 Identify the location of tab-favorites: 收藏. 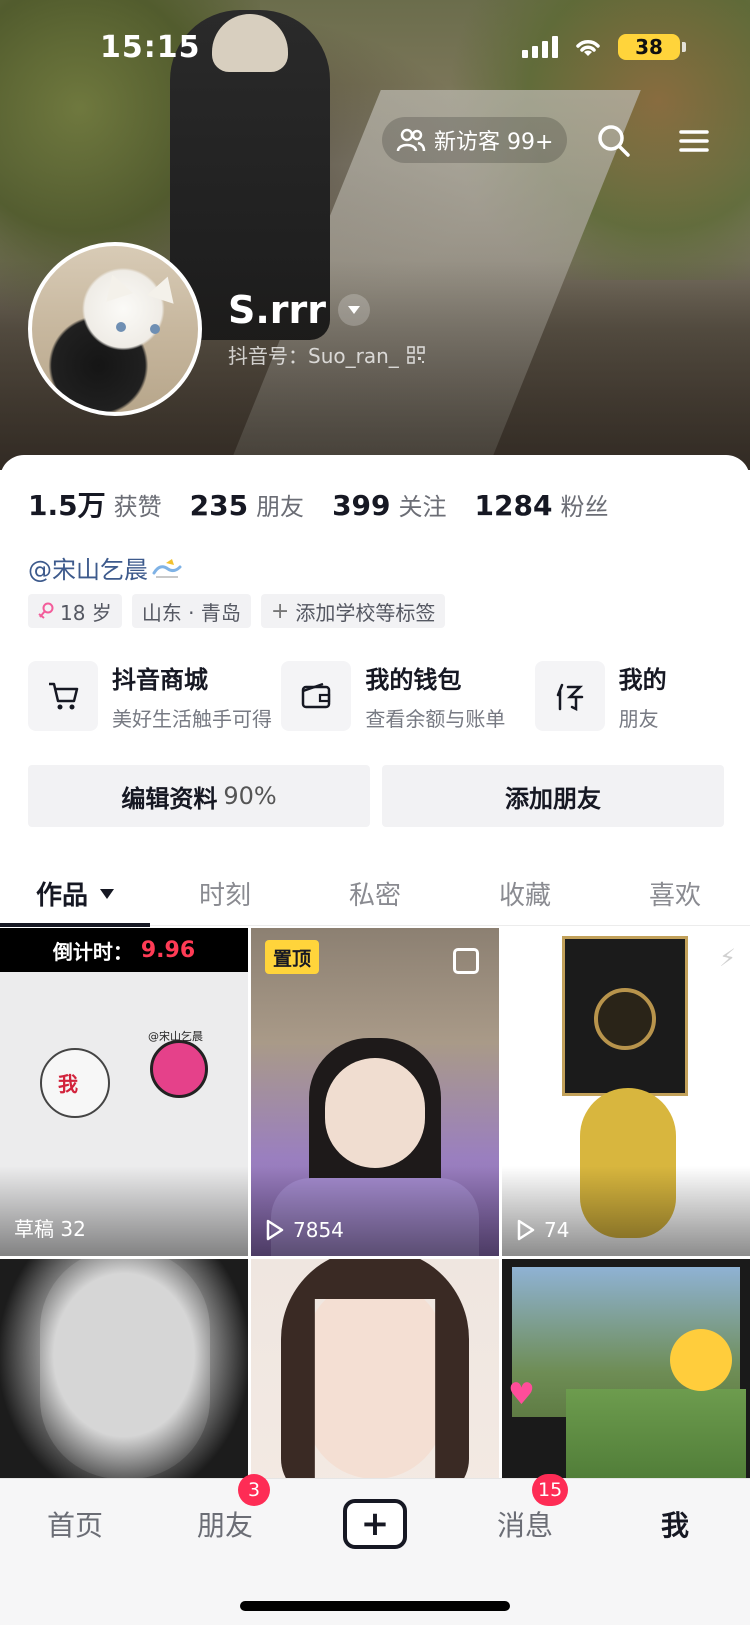
(525, 893).